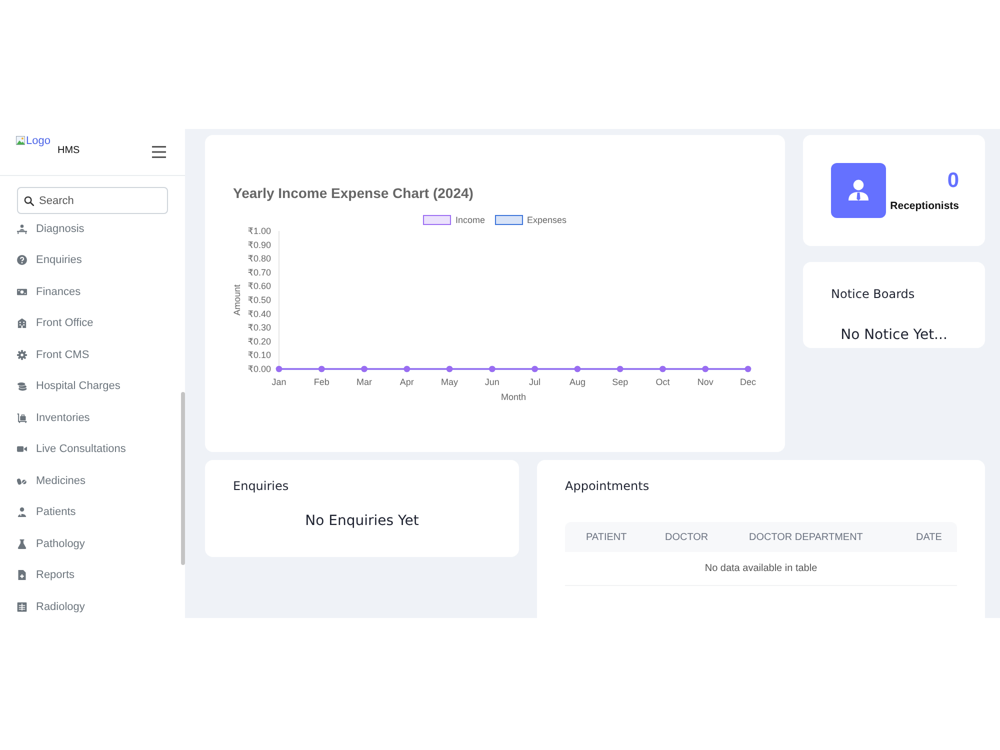 The image size is (1000, 750). What do you see at coordinates (92, 354) in the screenshot?
I see `sidebar-item: Front CMS` at bounding box center [92, 354].